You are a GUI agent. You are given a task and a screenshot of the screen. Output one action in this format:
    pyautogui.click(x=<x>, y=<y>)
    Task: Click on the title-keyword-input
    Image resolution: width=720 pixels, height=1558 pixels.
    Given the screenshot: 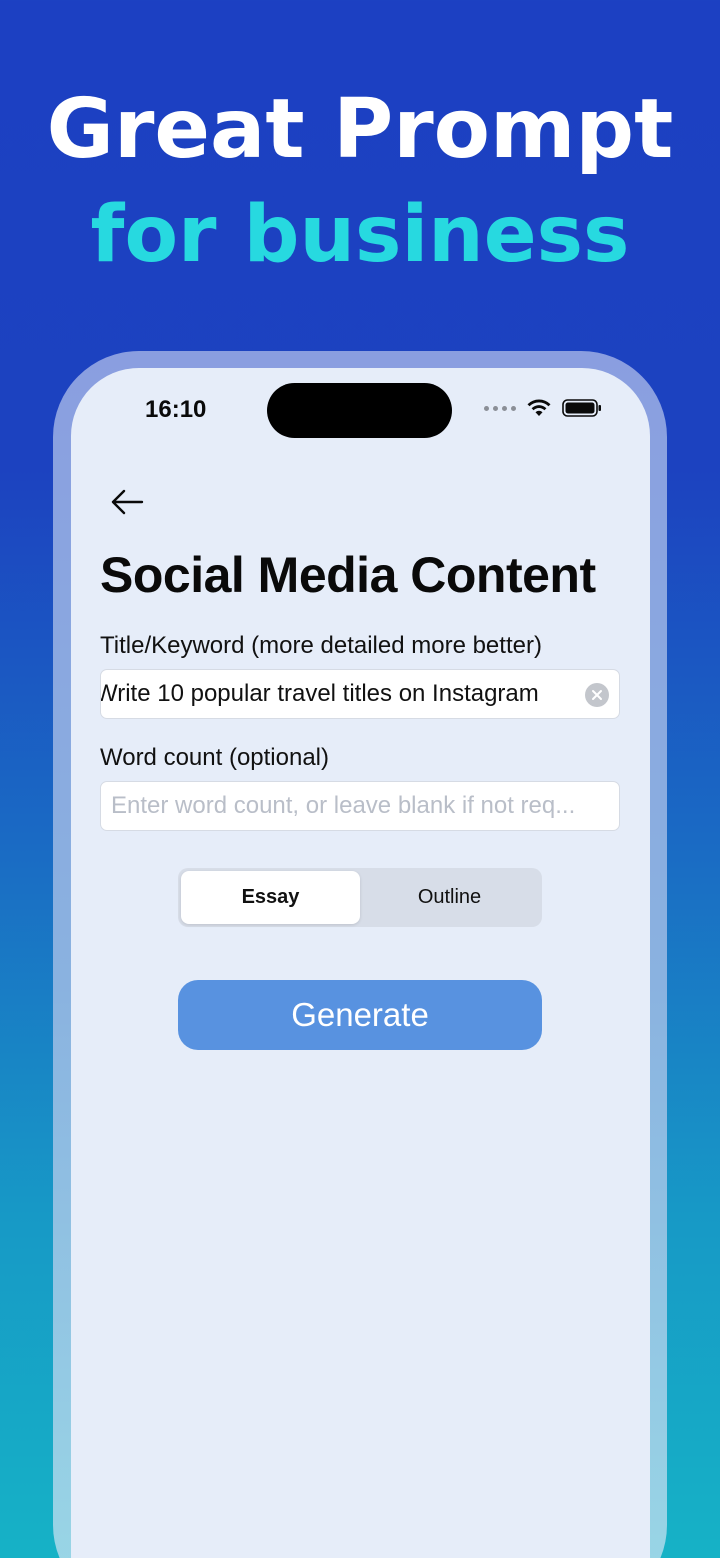 What is the action you would take?
    pyautogui.click(x=360, y=694)
    